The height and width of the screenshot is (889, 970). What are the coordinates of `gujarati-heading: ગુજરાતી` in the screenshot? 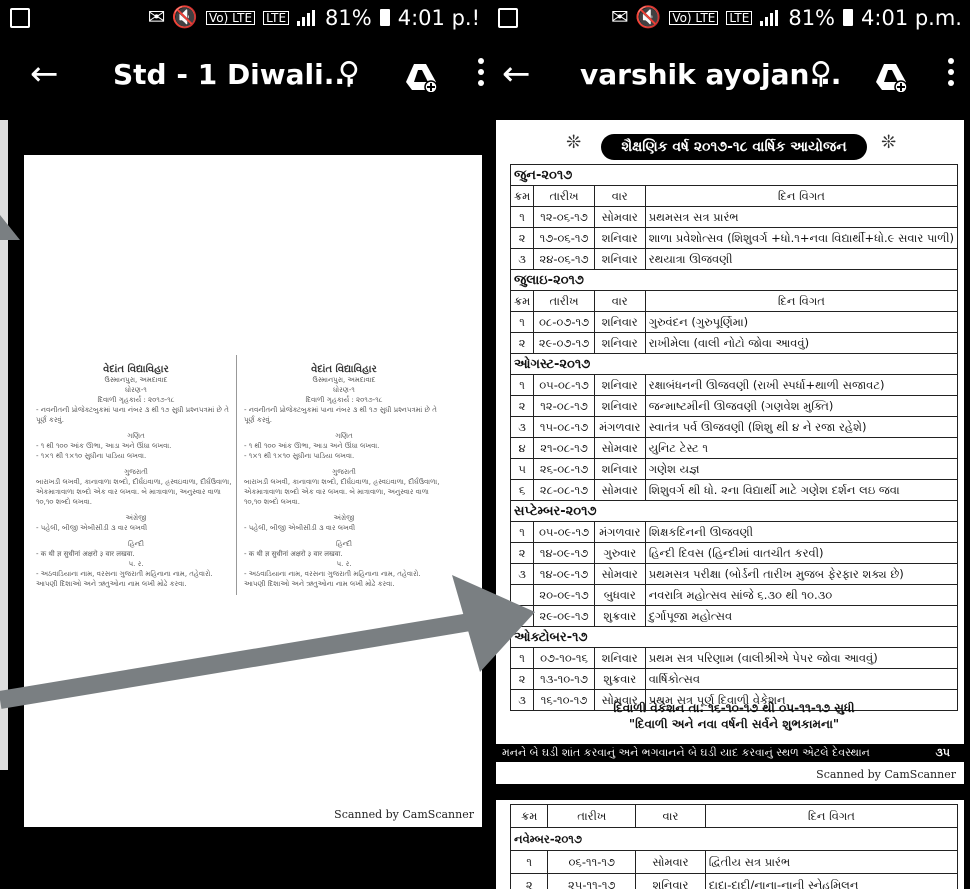 It's located at (344, 472).